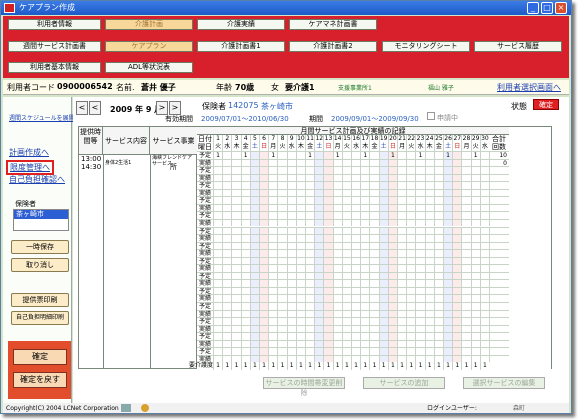  What do you see at coordinates (333, 24) in the screenshot?
I see `tab-caremanager-plan: ケアマネ計画書` at bounding box center [333, 24].